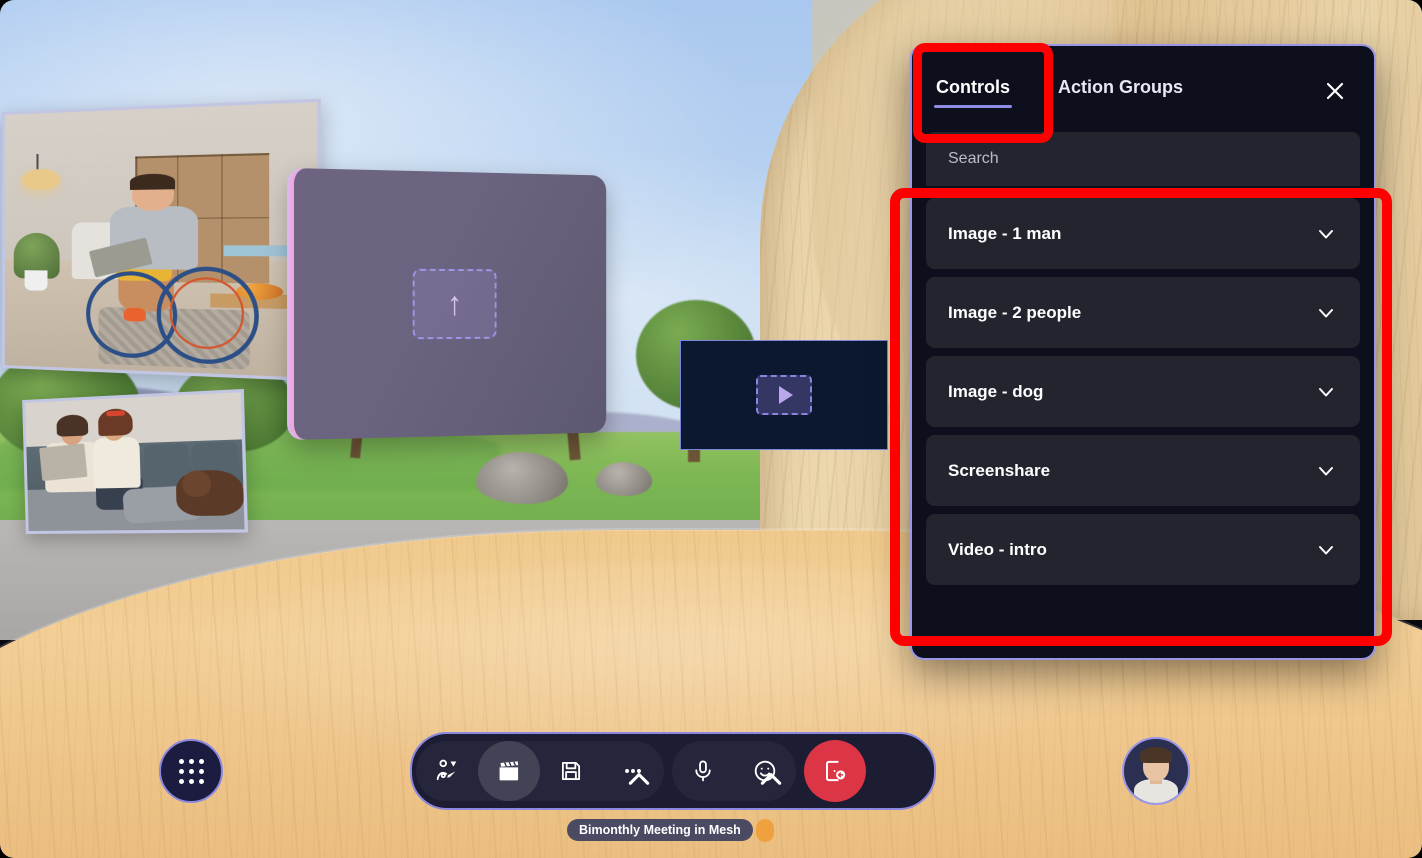 The height and width of the screenshot is (858, 1422). I want to click on list-item-label: Image - 2 people, so click(1015, 312).